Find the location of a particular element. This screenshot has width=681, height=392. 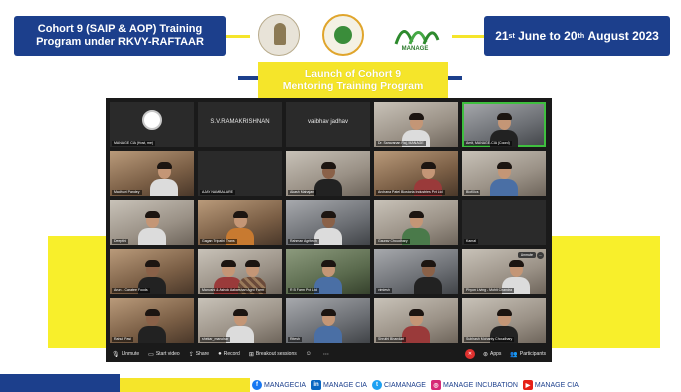

microphone-muted-icon: 🎙 is located at coordinates (116, 354).